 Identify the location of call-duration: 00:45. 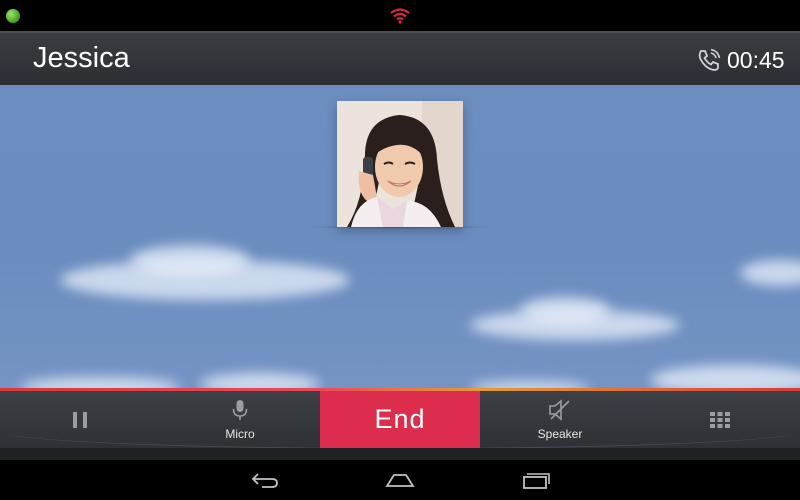
(756, 60).